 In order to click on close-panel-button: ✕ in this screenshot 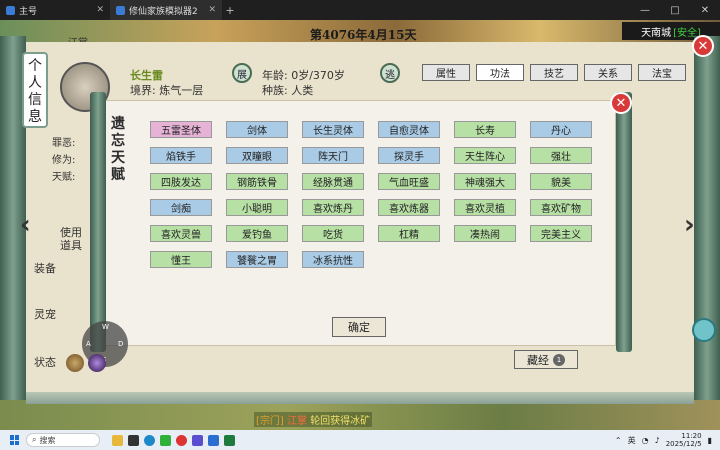, I will do `click(703, 46)`.